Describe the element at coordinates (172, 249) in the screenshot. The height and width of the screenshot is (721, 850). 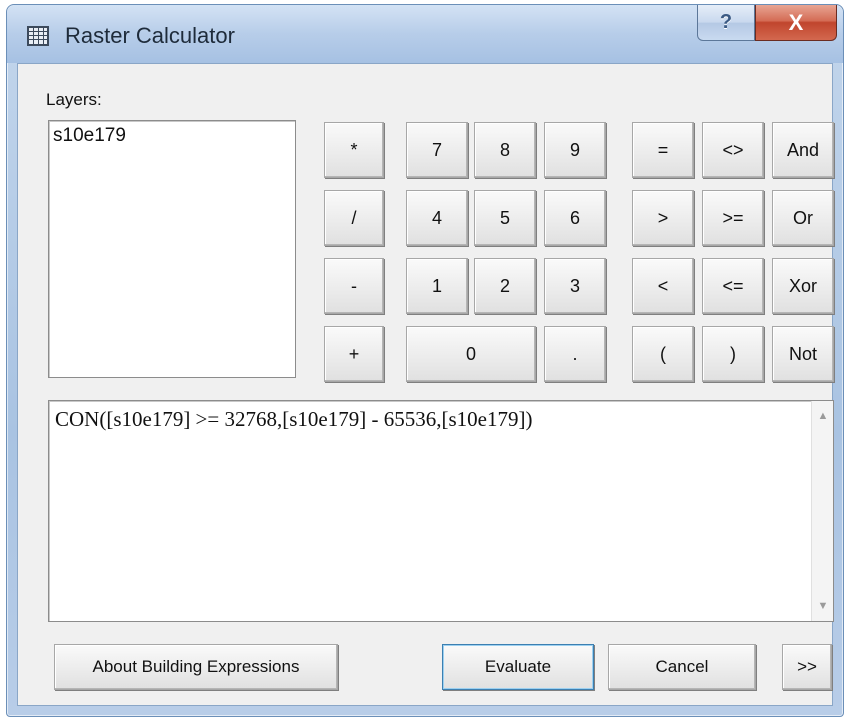
I see `layers-listbox: s10e179` at that location.